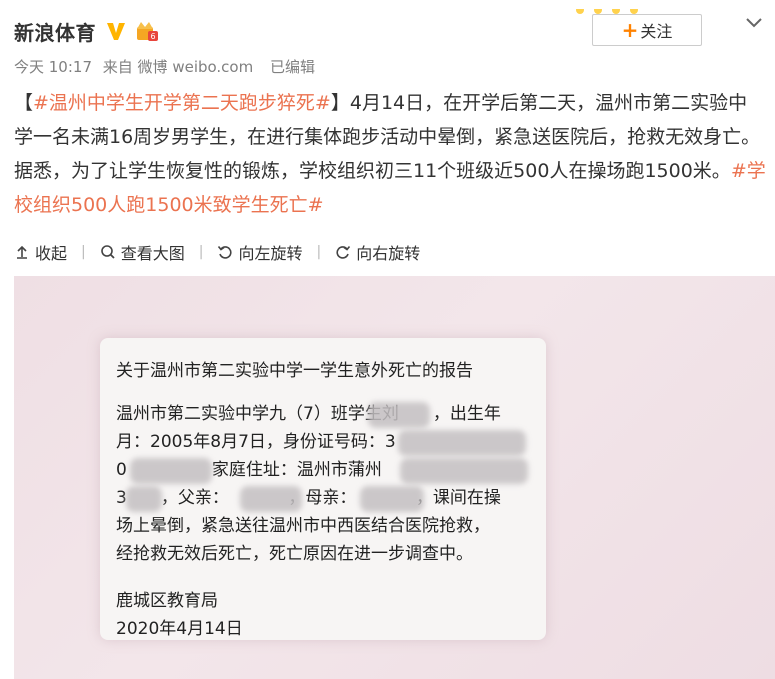 The width and height of the screenshot is (775, 679). What do you see at coordinates (294, 371) in the screenshot?
I see `report-title: 关于温州市第二实验中学一学生意外死亡的报告` at bounding box center [294, 371].